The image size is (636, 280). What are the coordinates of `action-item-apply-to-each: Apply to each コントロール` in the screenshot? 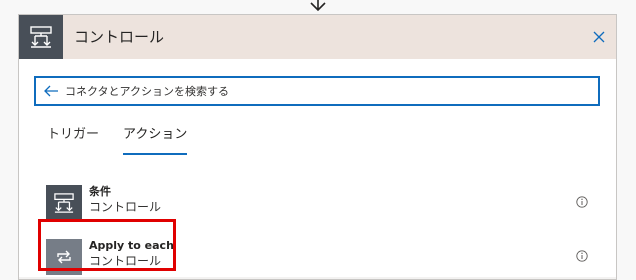 It's located at (317, 257).